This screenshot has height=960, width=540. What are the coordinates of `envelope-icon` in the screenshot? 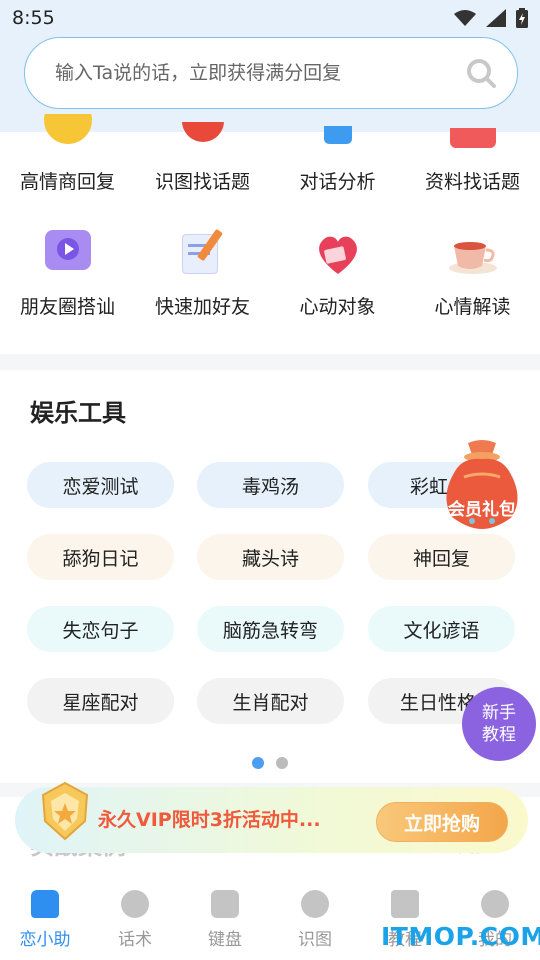 It's located at (472, 138).